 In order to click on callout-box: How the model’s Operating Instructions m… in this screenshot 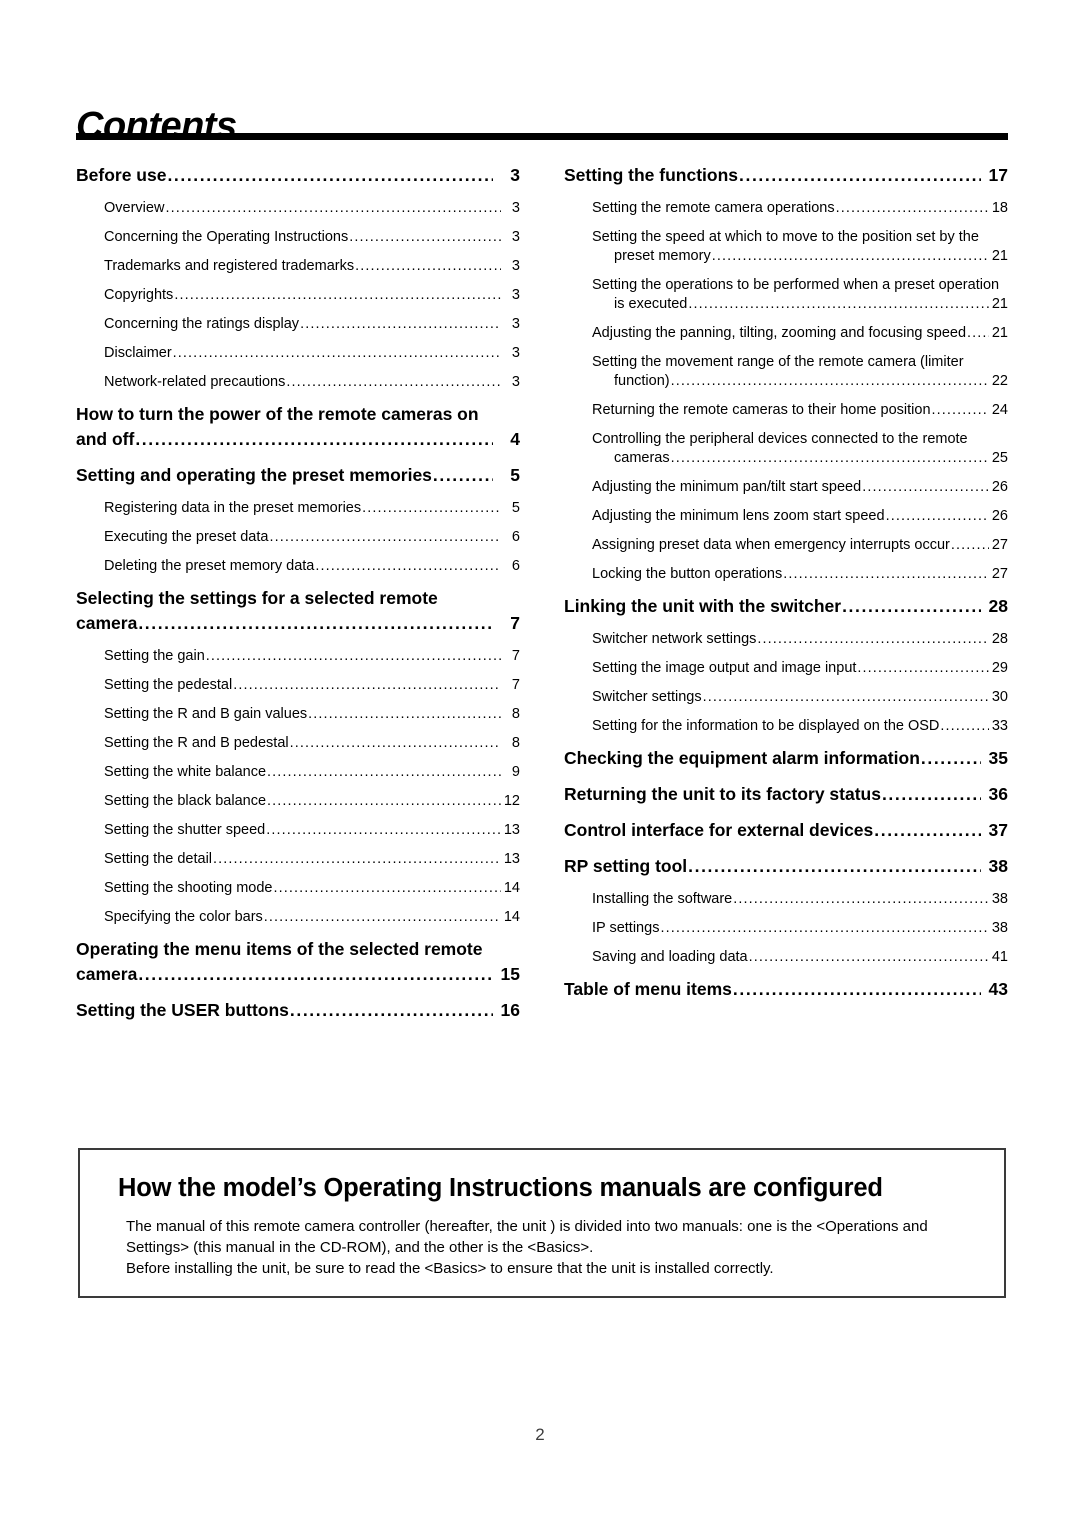, I will do `click(542, 1223)`.